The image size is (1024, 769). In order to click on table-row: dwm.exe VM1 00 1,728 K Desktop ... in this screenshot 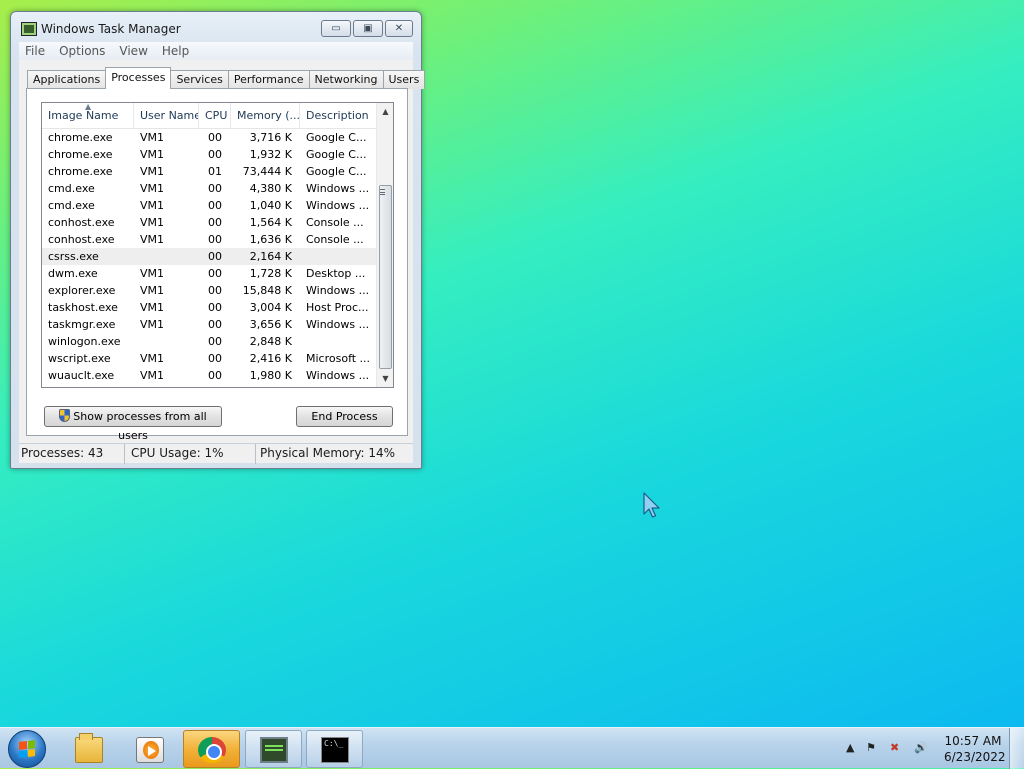, I will do `click(209, 273)`.